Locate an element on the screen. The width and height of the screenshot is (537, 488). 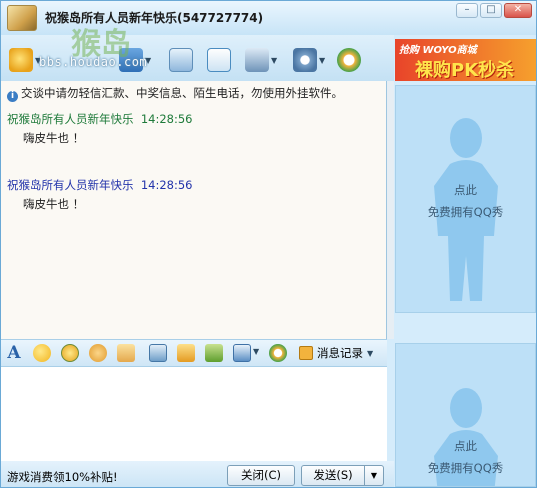
close-button: 关闭(C) is located at coordinates (261, 475).